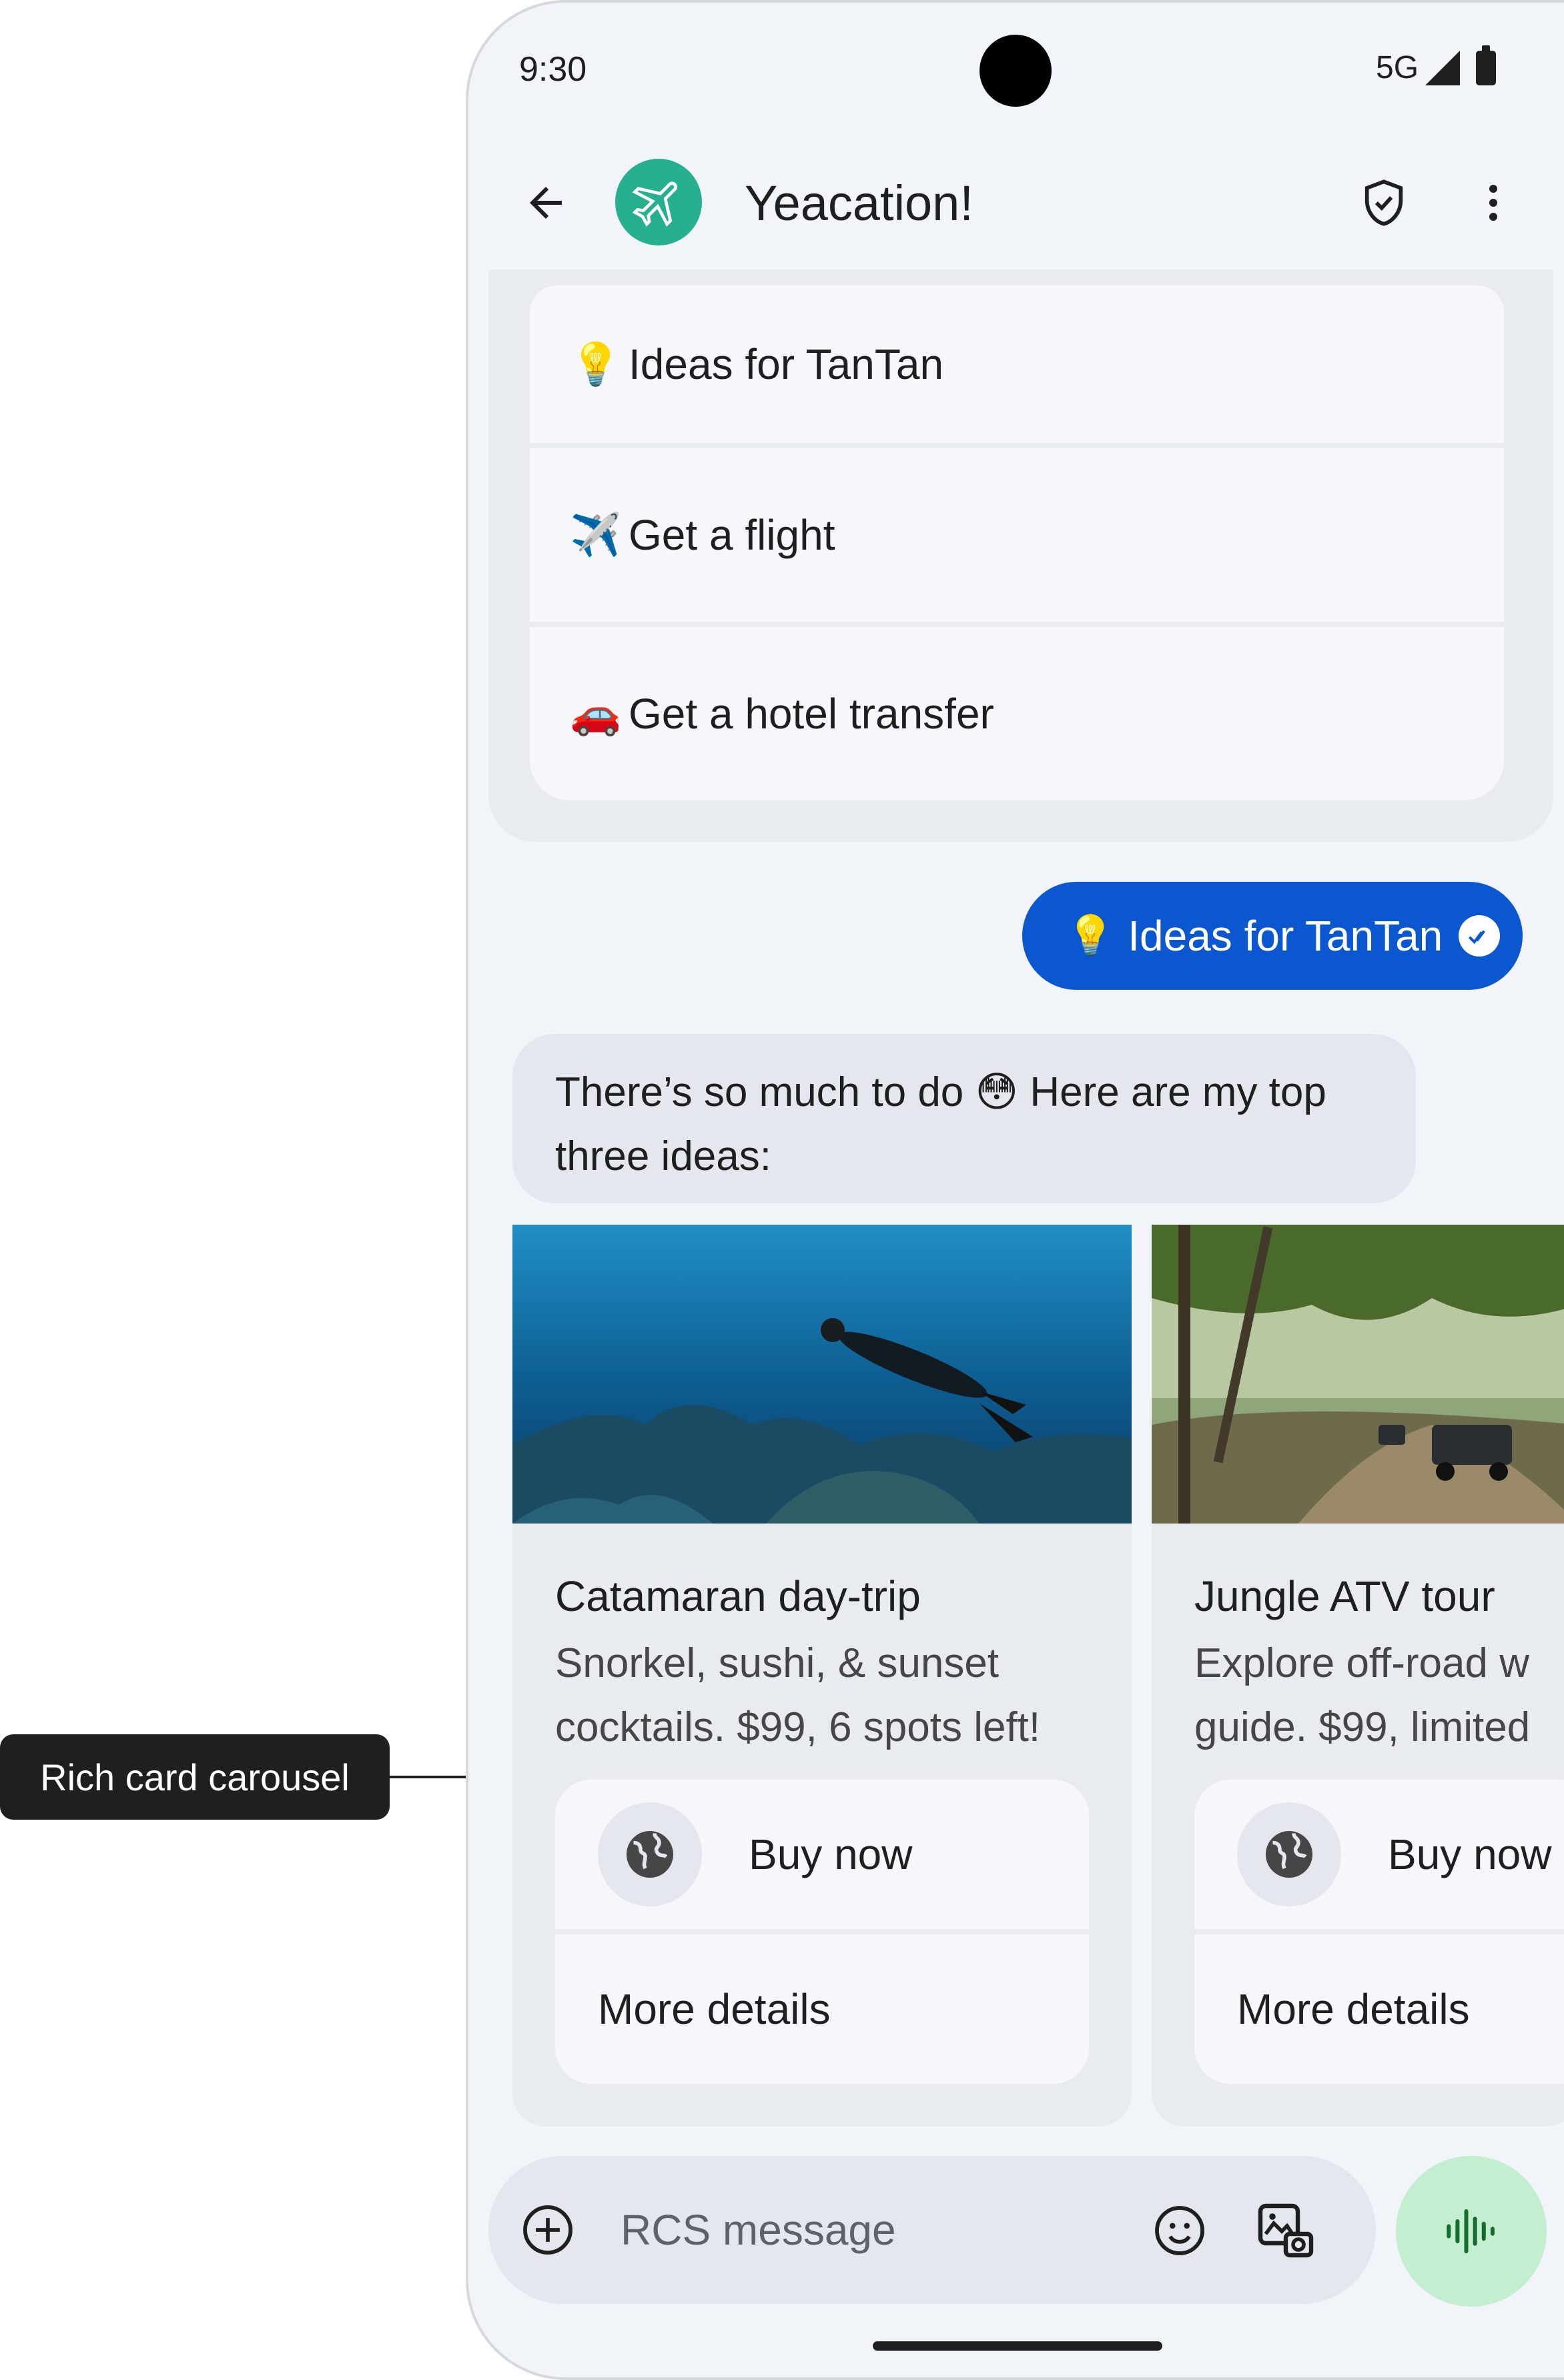 This screenshot has height=2380, width=1564. I want to click on voice-message-button, so click(1472, 2231).